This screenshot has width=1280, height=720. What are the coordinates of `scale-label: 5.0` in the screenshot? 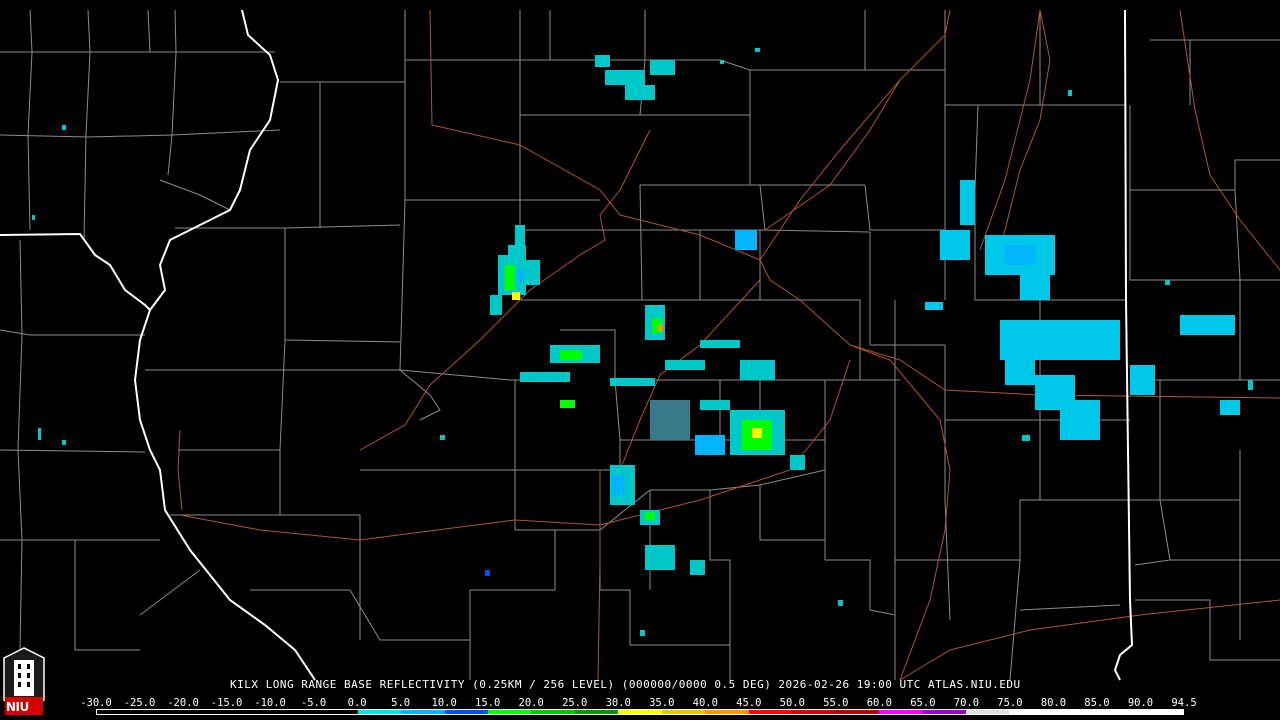 It's located at (401, 703).